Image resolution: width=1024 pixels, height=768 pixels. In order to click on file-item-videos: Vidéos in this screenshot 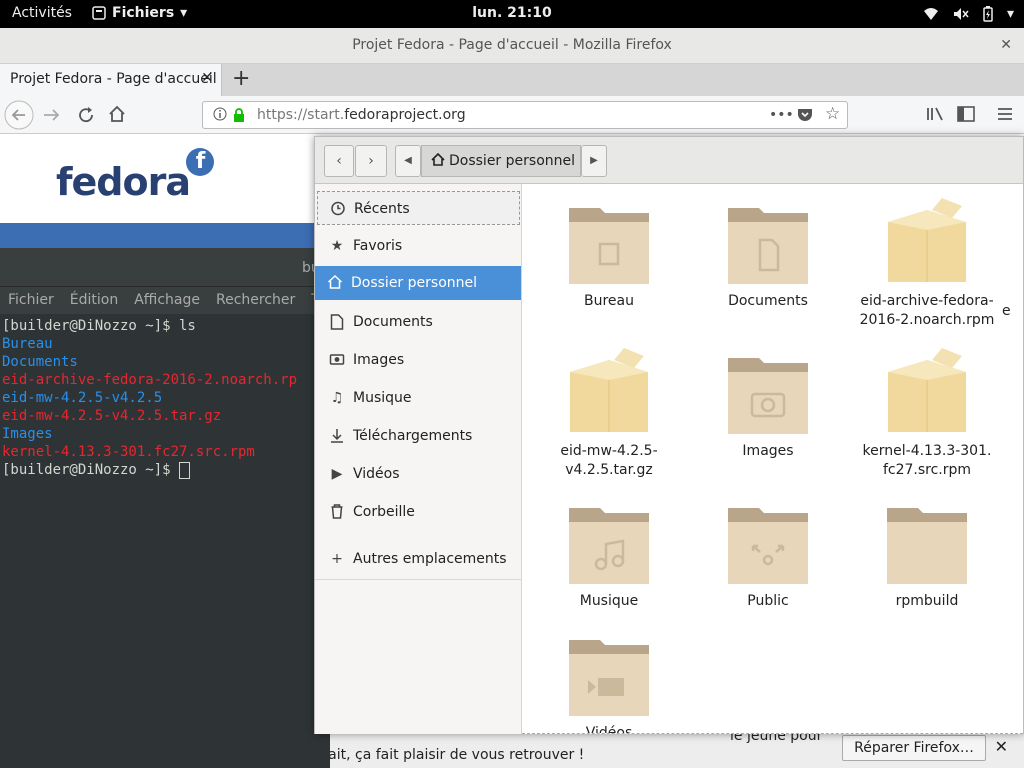, I will do `click(609, 685)`.